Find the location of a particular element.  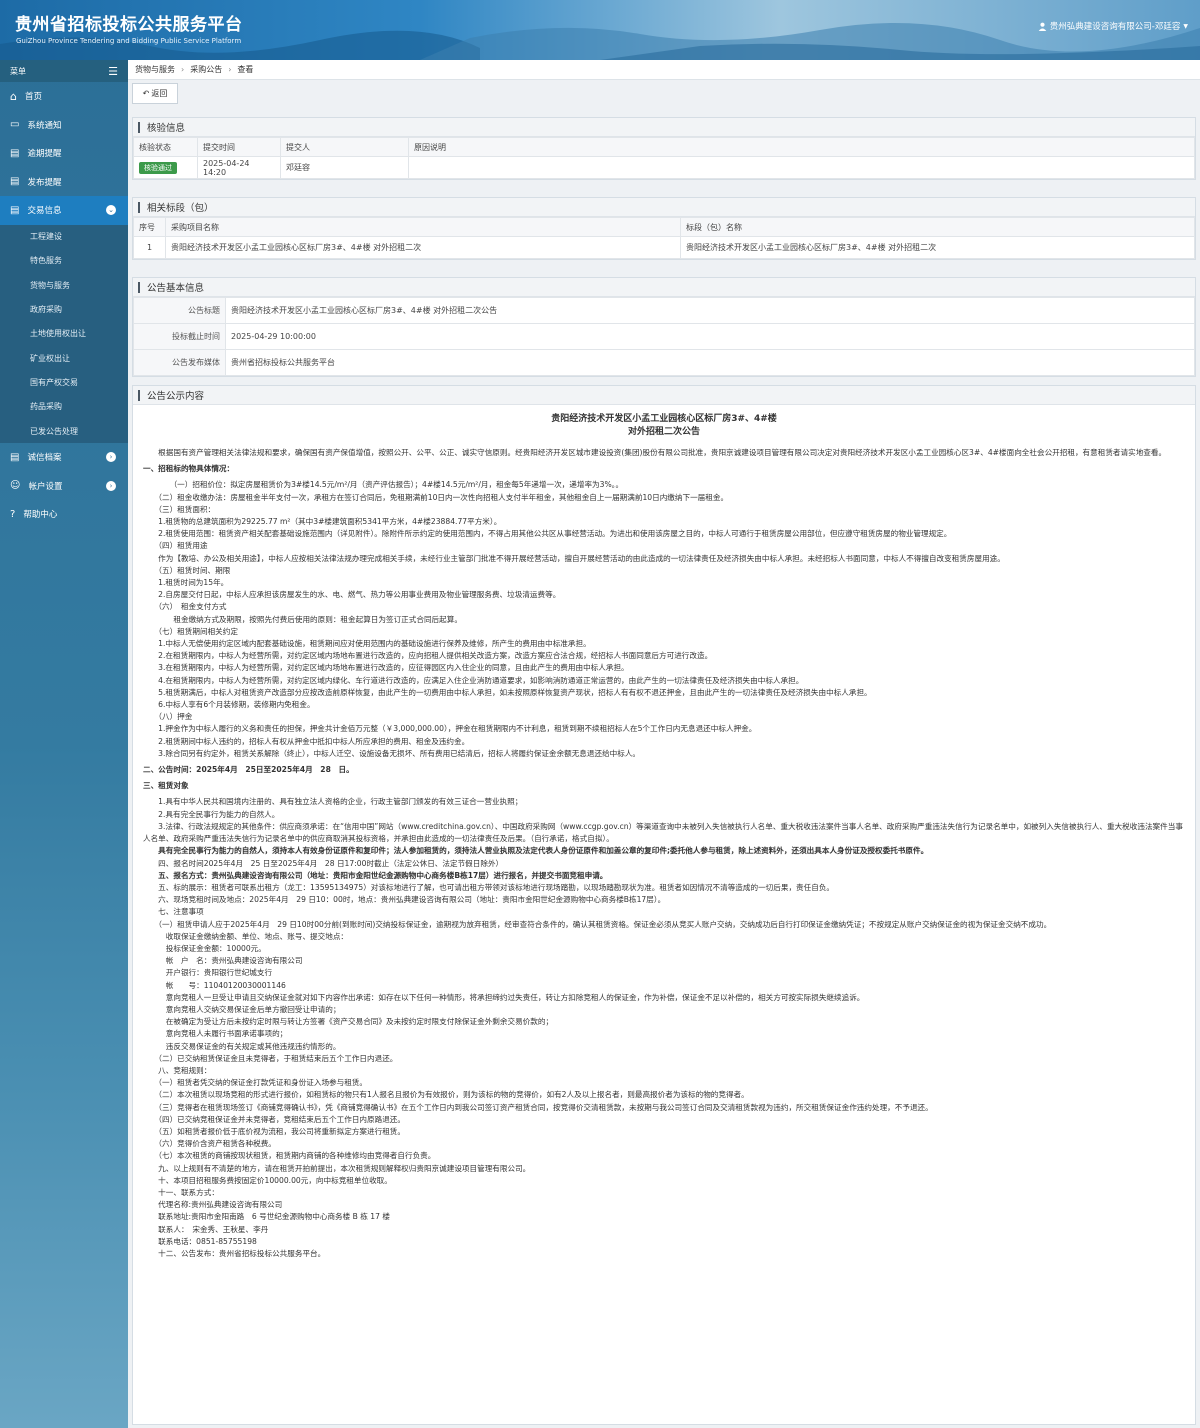

notice-paragraph: 代理名称:贵州弘典建设咨询有限公司 is located at coordinates (213, 1205).